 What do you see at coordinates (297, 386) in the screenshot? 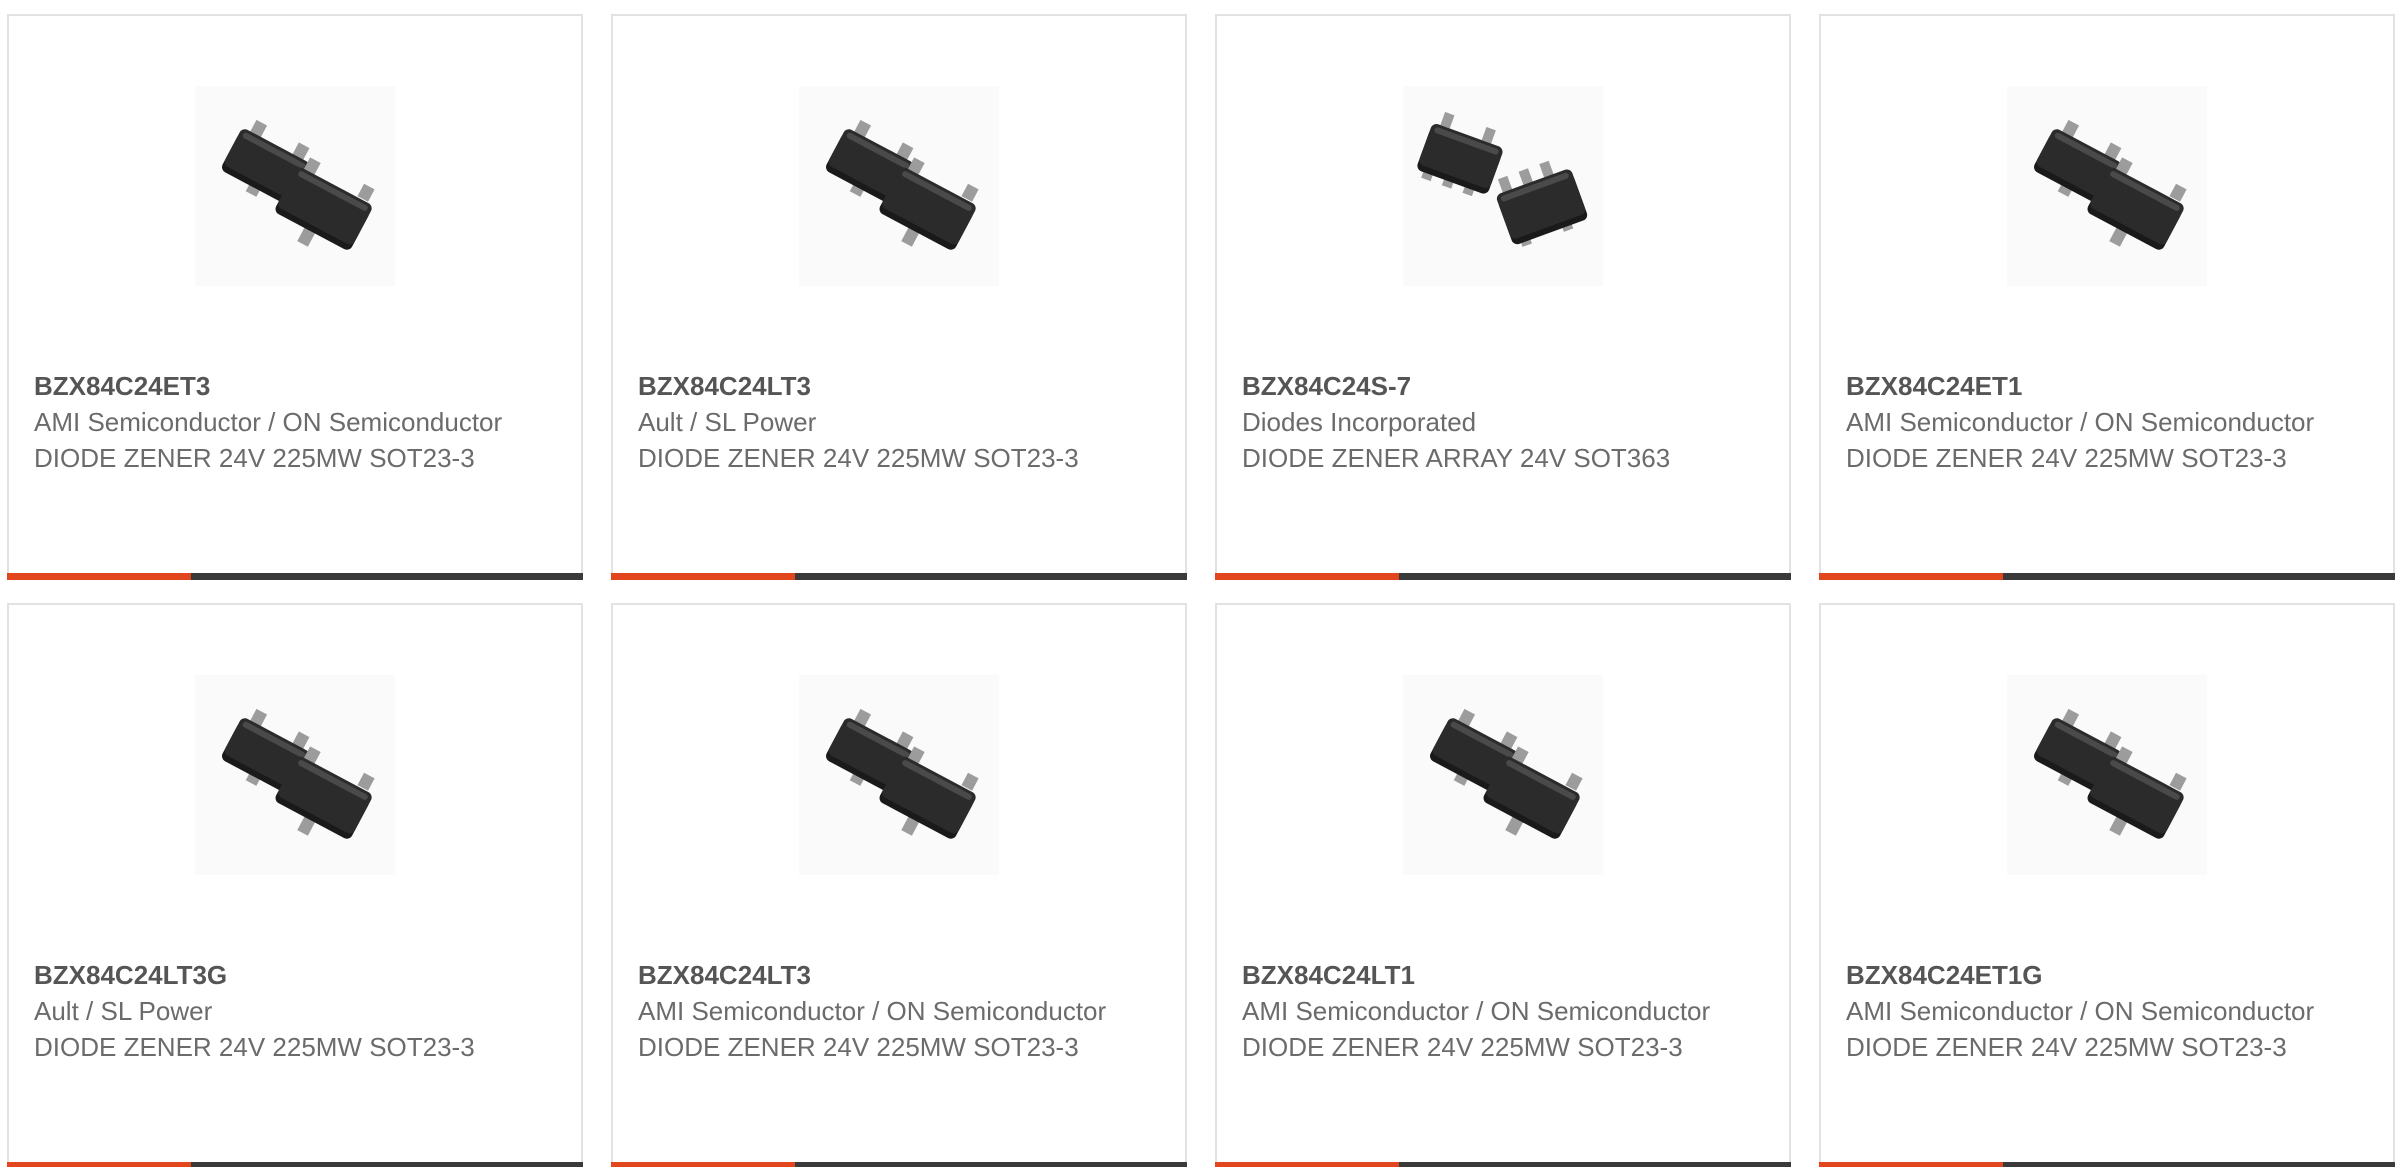
I see `part-number: BZX84C24ET3` at bounding box center [297, 386].